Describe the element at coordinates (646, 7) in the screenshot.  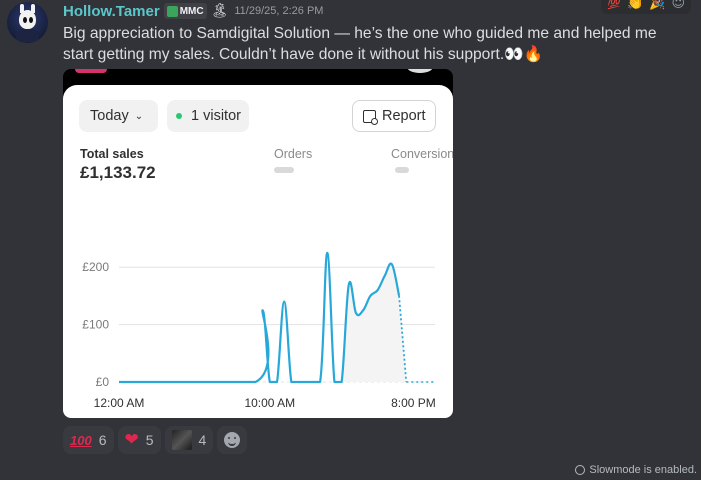
I see `above-message-reactions: 💯 👏 🎉 ☺` at that location.